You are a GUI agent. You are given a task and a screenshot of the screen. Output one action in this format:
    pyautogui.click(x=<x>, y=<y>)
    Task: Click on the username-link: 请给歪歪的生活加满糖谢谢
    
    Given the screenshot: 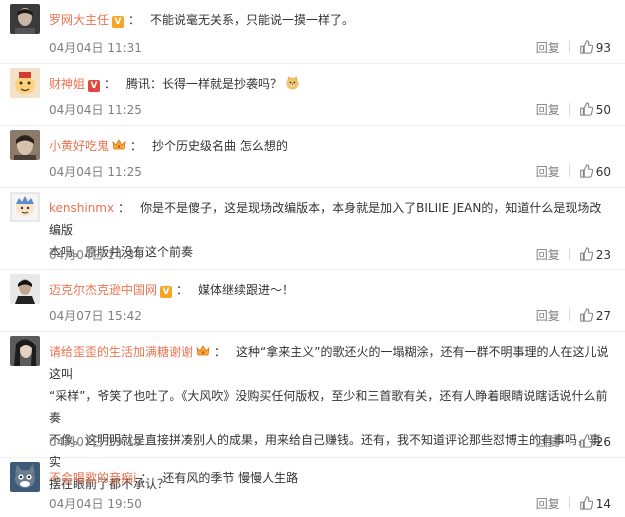 What is the action you would take?
    pyautogui.click(x=121, y=352)
    